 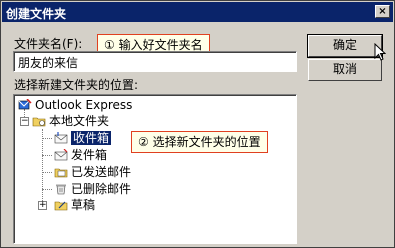 I want to click on expand-toggle: +, so click(x=42, y=205).